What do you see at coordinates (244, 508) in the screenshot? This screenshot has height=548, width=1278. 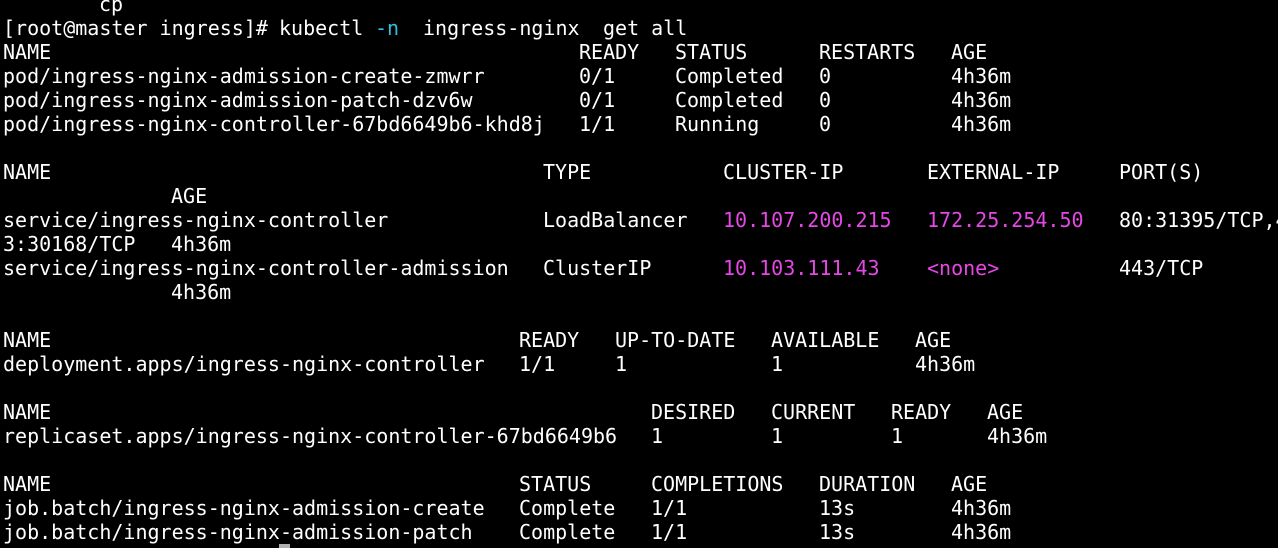 I see `job-name: job.batch/ingress-nginx-admission-create` at bounding box center [244, 508].